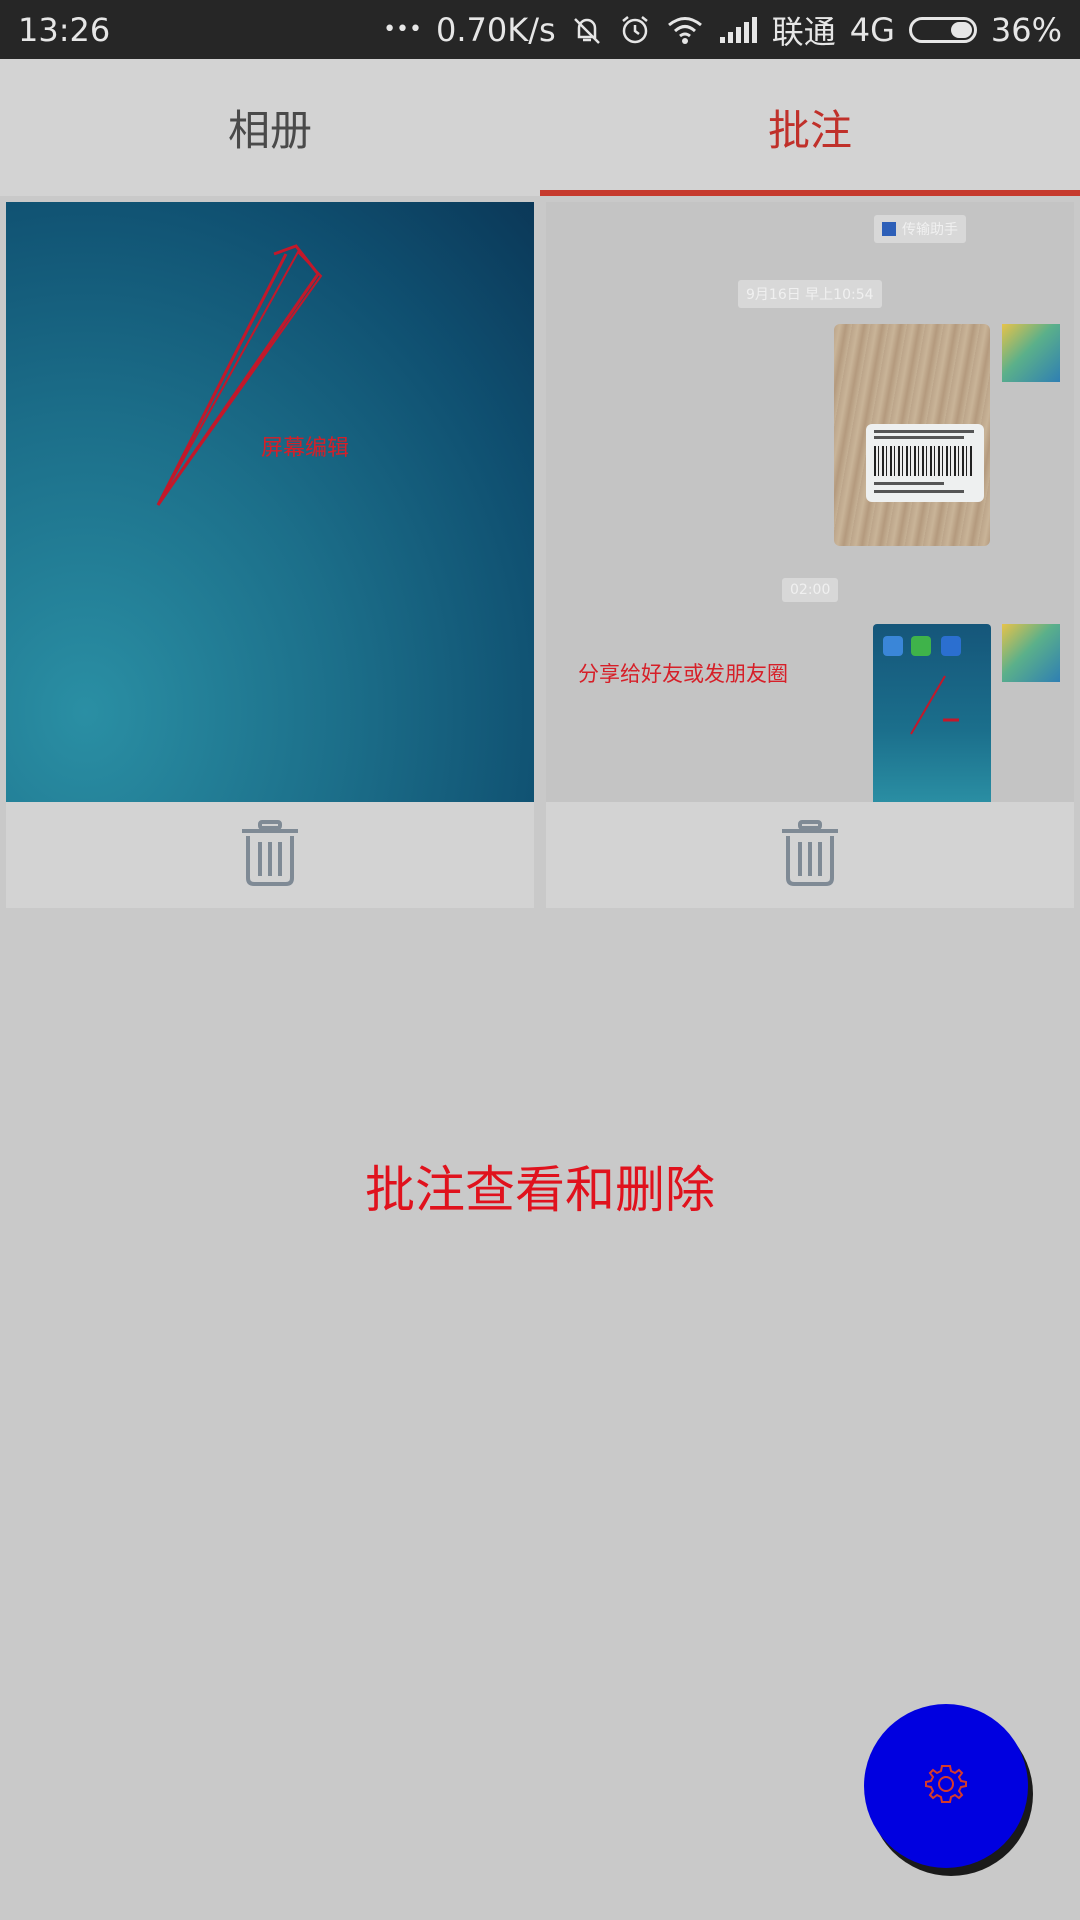  What do you see at coordinates (635, 30) in the screenshot?
I see `alarm-icon` at bounding box center [635, 30].